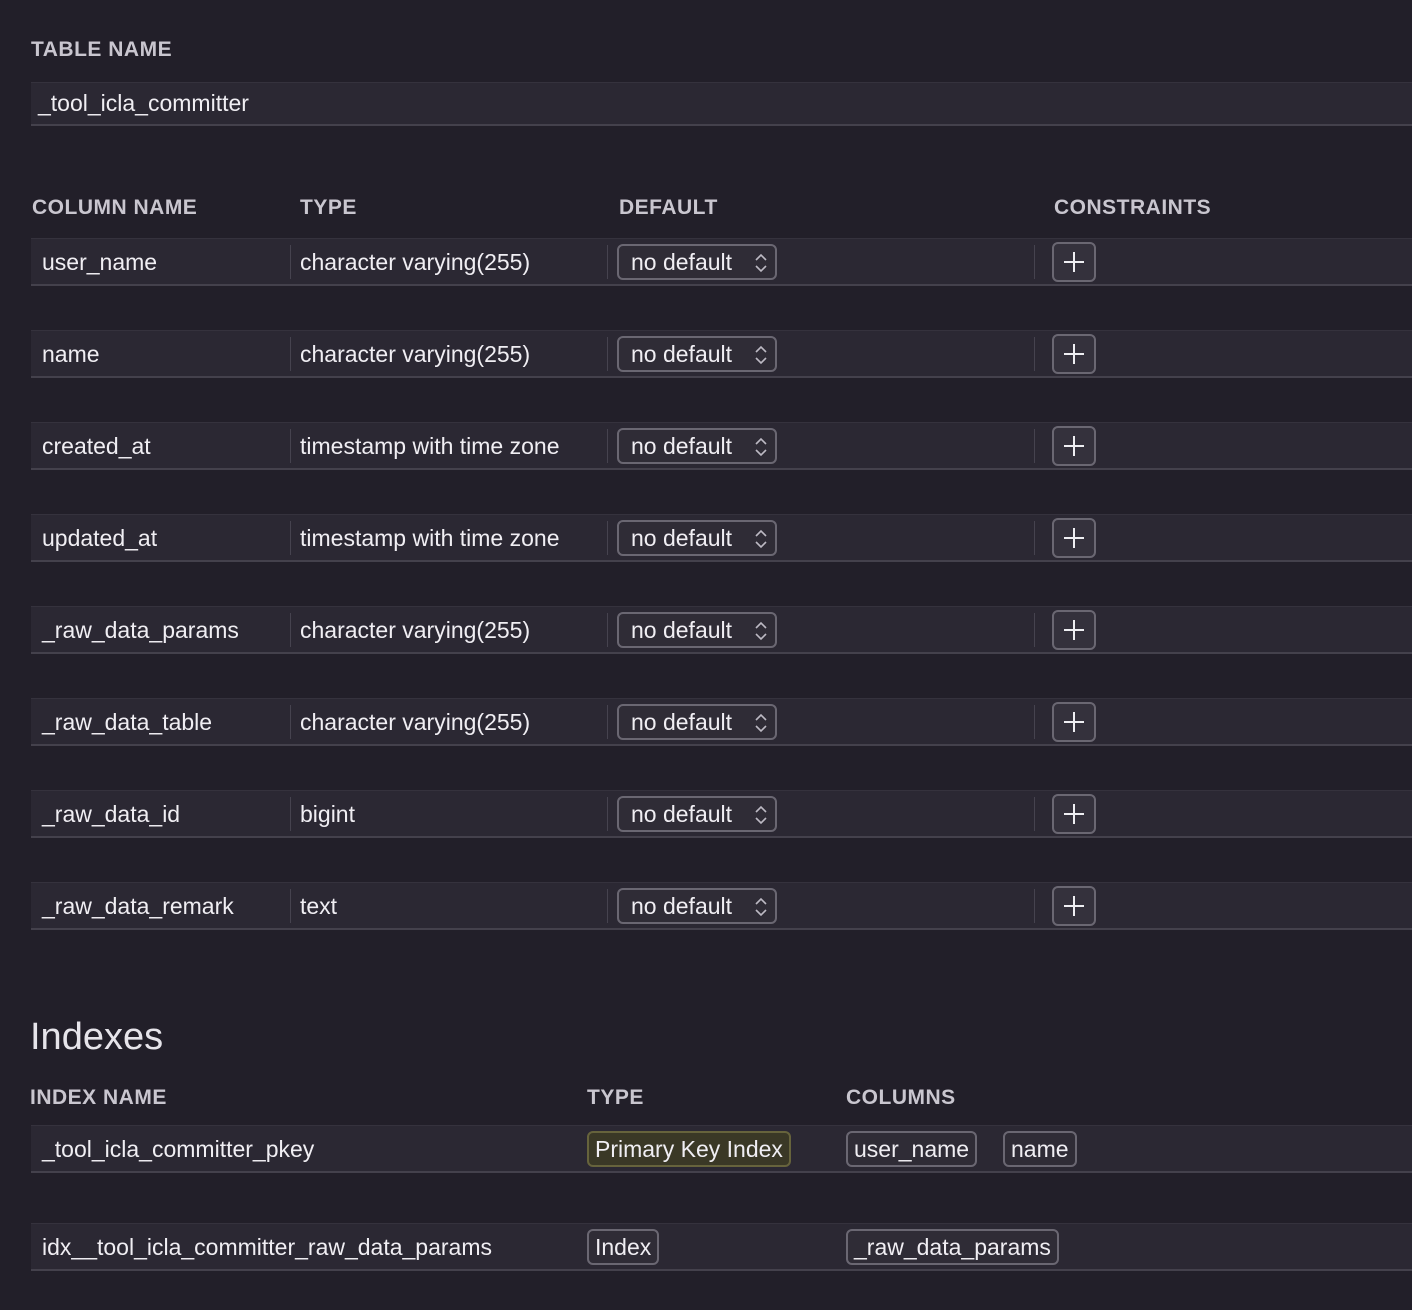 This screenshot has height=1310, width=1412. I want to click on column-row: _raw_data_remark text no default, so click(721, 906).